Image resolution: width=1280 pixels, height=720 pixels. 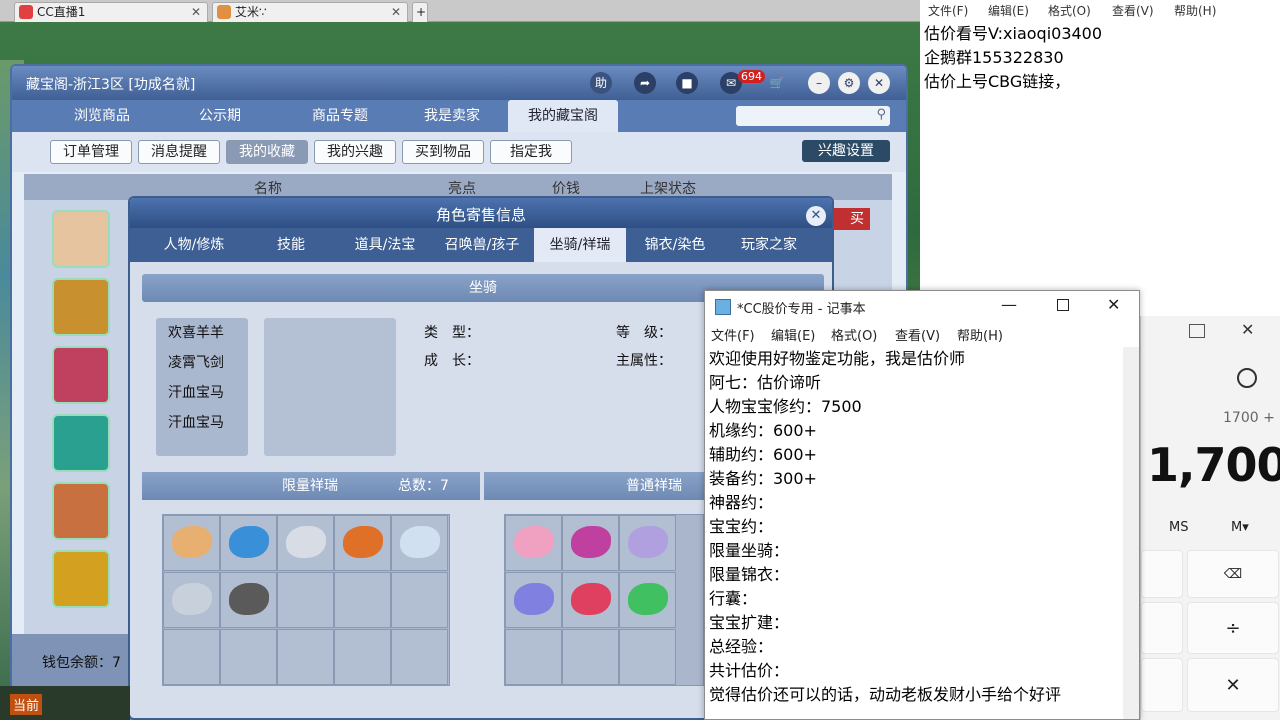 What do you see at coordinates (26, 704) in the screenshot?
I see `channel-current-button: 当前` at bounding box center [26, 704].